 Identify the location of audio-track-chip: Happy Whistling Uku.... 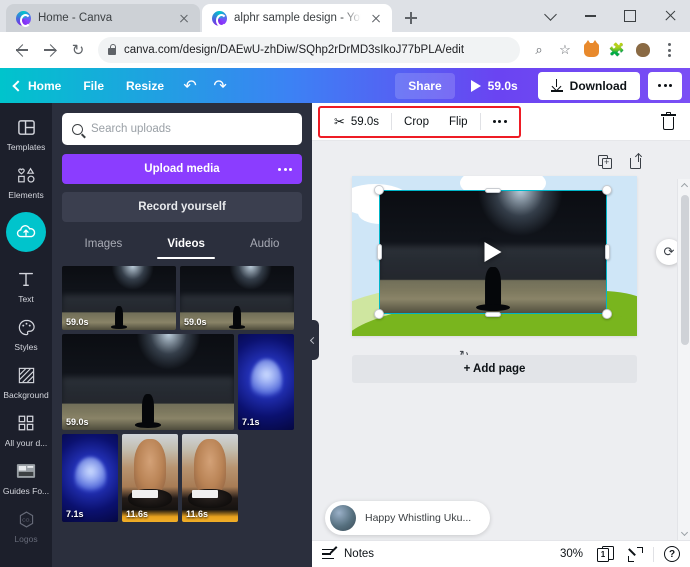
(407, 518).